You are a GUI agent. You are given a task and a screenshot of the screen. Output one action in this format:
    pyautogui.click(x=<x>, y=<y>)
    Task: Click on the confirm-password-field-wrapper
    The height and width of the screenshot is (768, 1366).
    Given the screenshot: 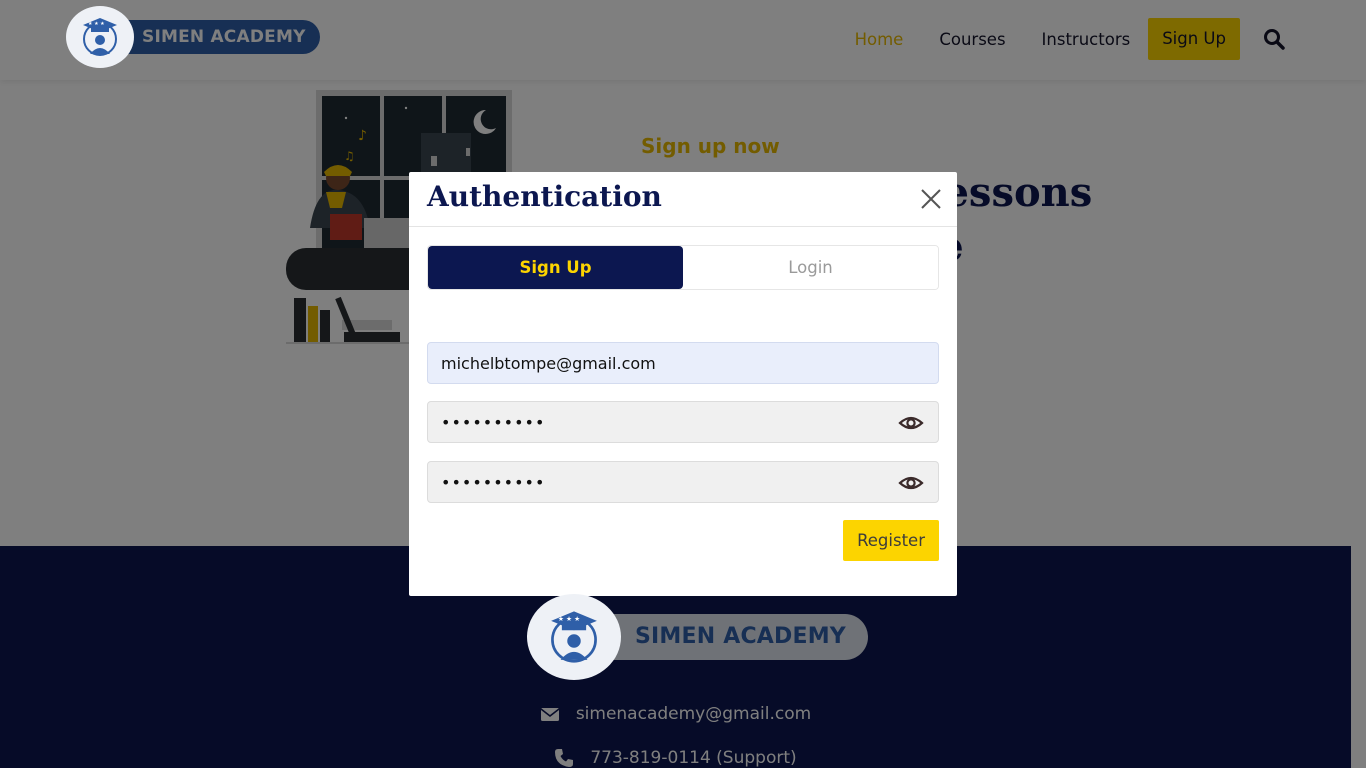 What is the action you would take?
    pyautogui.click(x=683, y=482)
    